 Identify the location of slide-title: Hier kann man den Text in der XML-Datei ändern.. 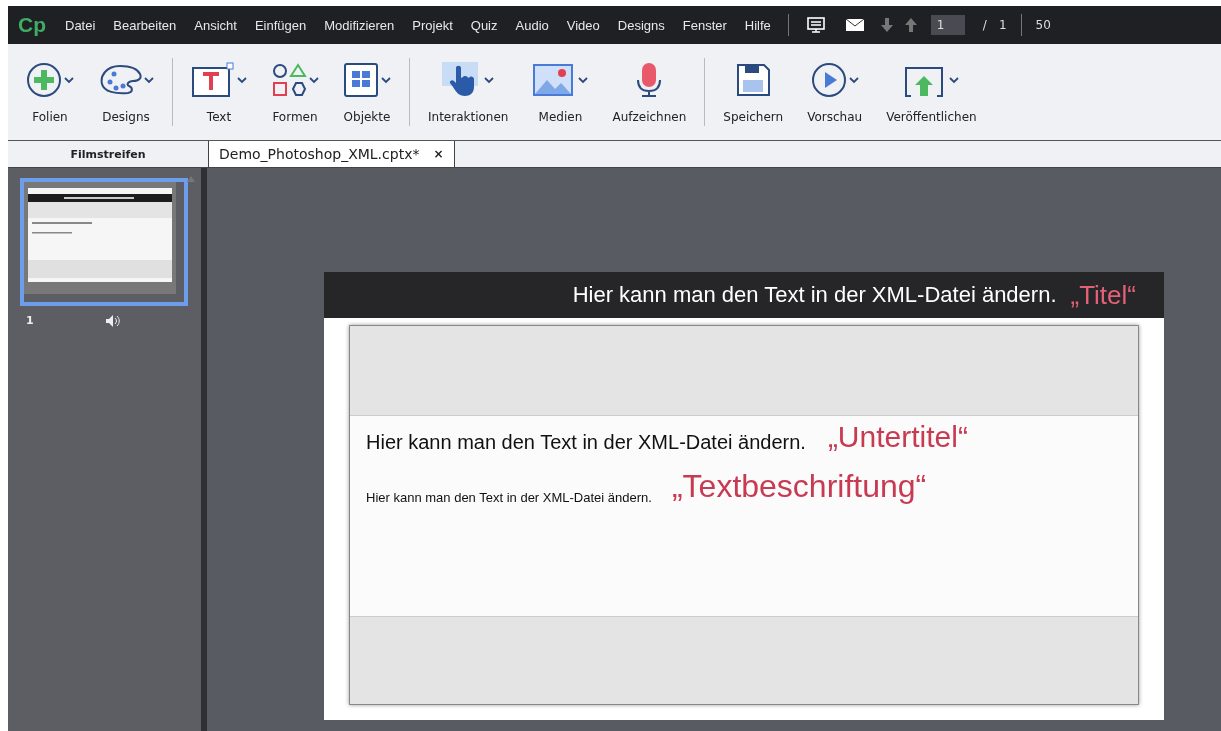
(814, 295).